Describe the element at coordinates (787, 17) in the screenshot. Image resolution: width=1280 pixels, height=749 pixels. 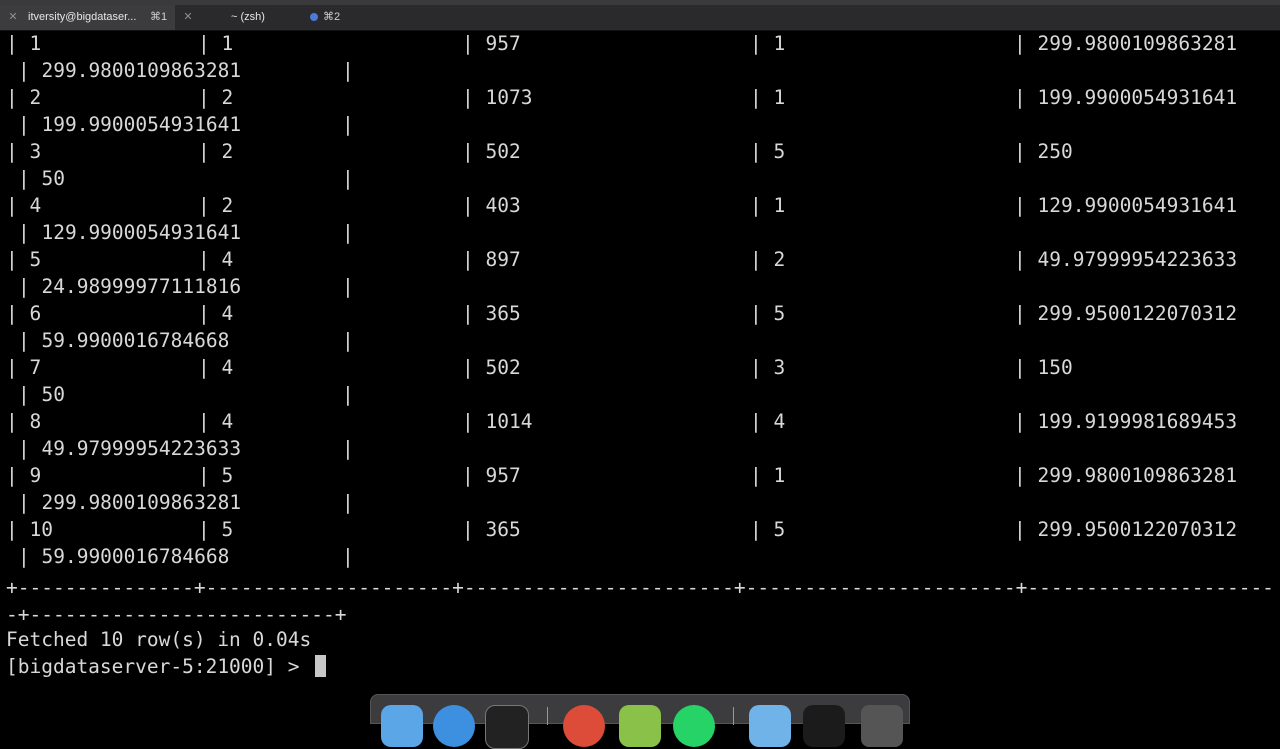
I see `tab-3: ⌘2` at that location.